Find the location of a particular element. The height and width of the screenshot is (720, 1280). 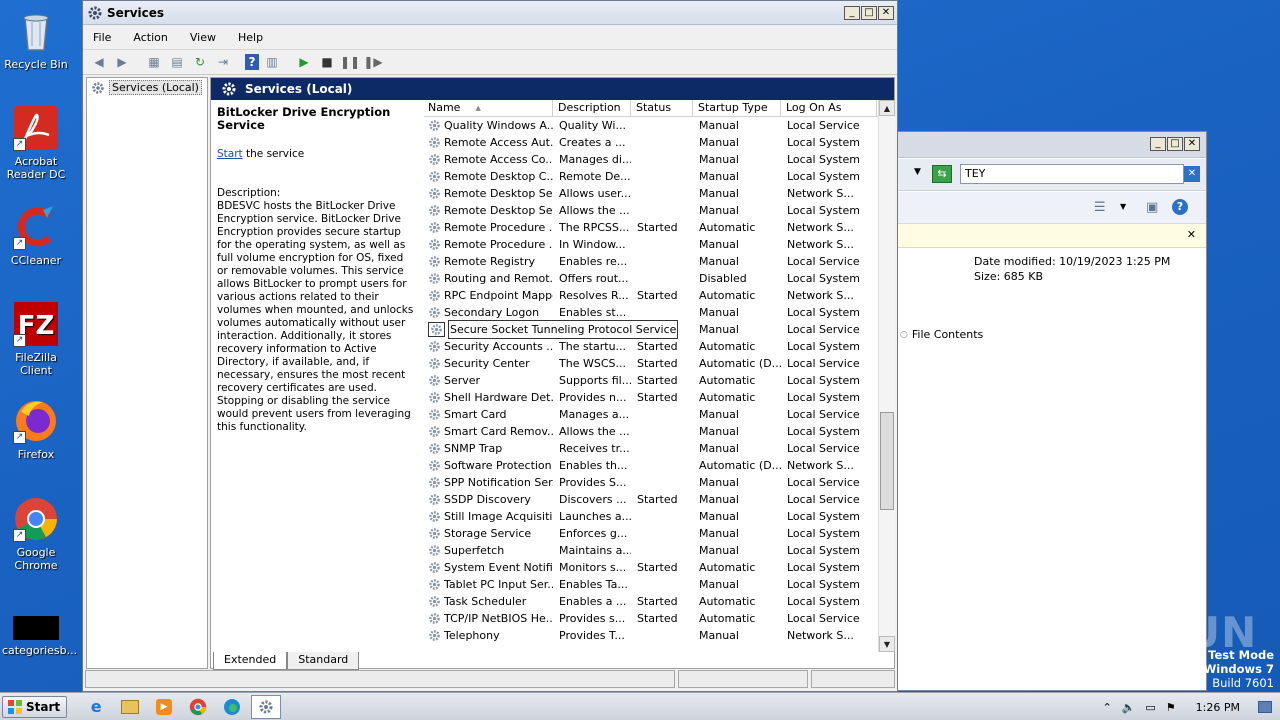

menu-help: Help is located at coordinates (250, 37).